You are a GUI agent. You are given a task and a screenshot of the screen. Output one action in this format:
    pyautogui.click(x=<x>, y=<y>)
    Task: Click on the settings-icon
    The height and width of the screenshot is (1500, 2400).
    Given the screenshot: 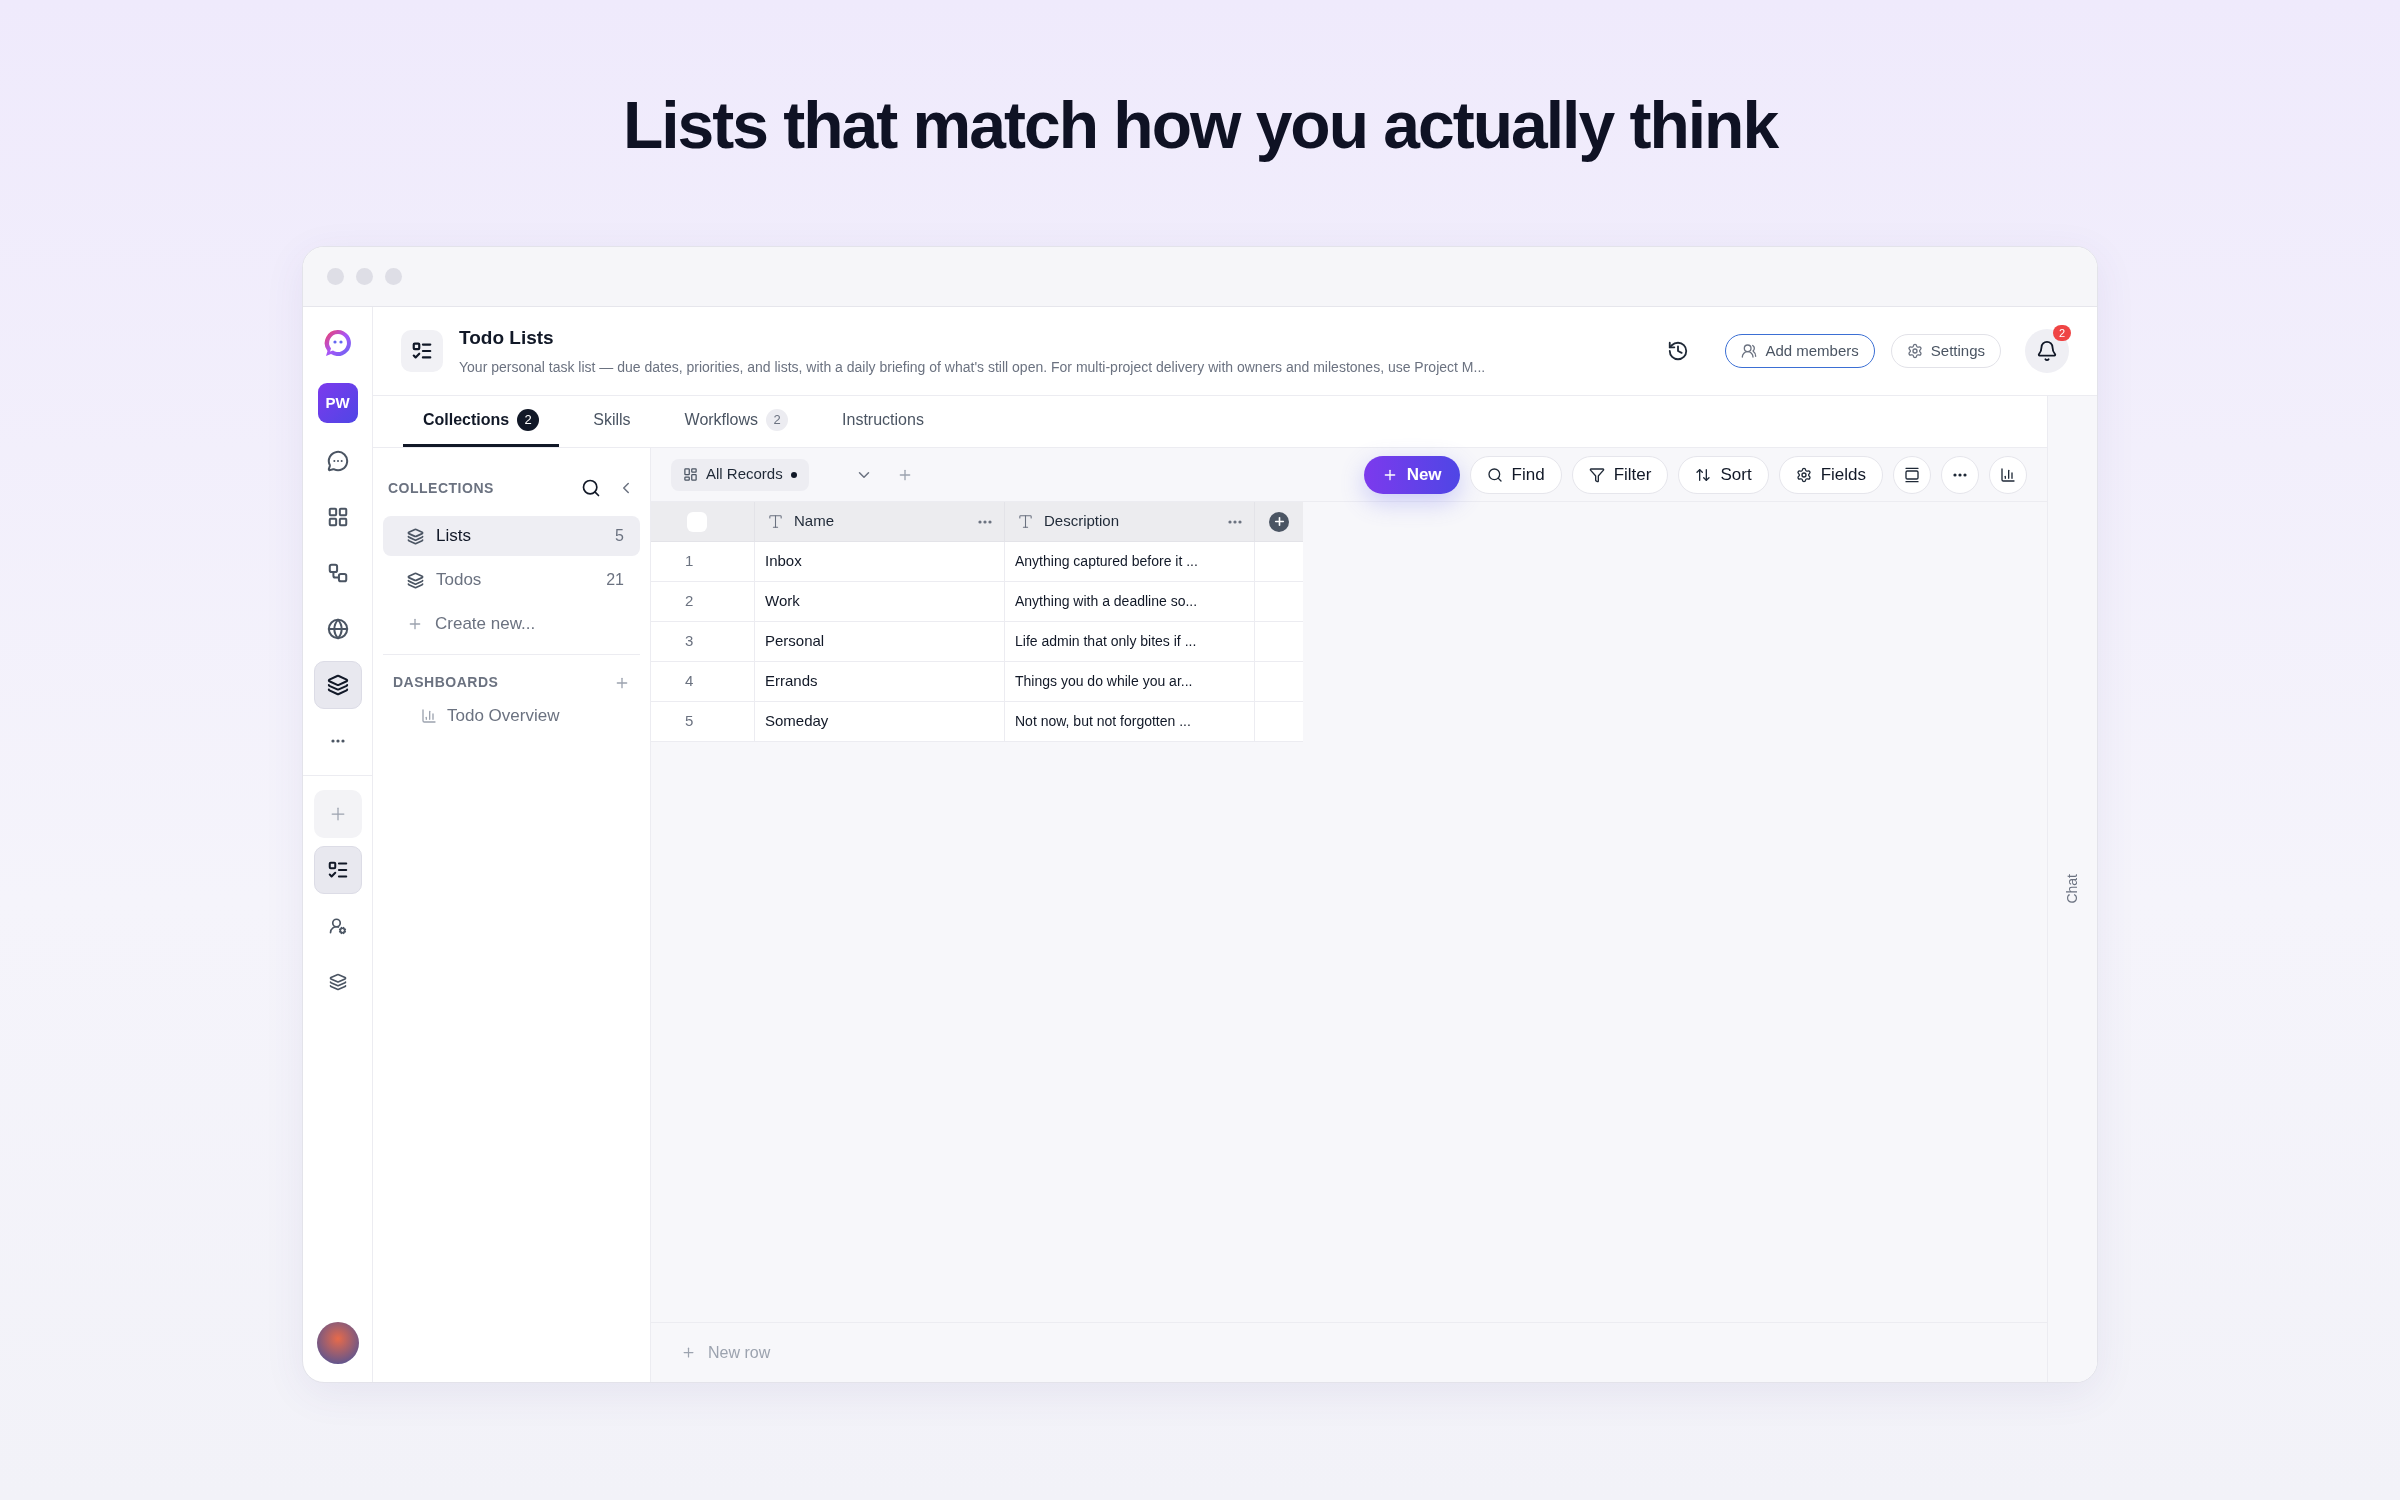 What is the action you would take?
    pyautogui.click(x=1914, y=351)
    